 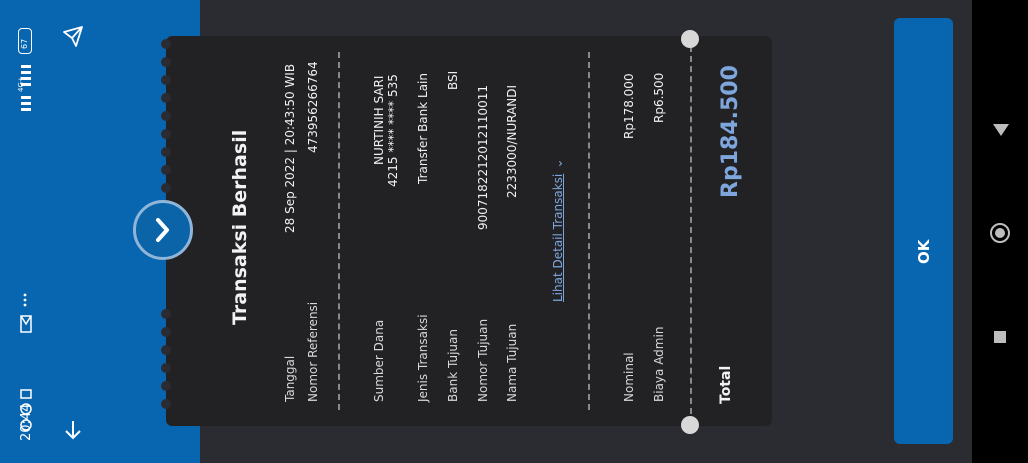 What do you see at coordinates (25, 41) in the screenshot?
I see `battery-icon: 67` at bounding box center [25, 41].